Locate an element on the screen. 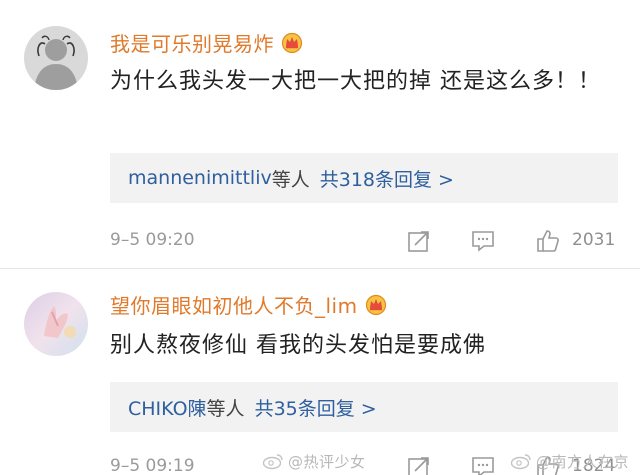  username: 我是可乐别晃易炸 is located at coordinates (192, 42).